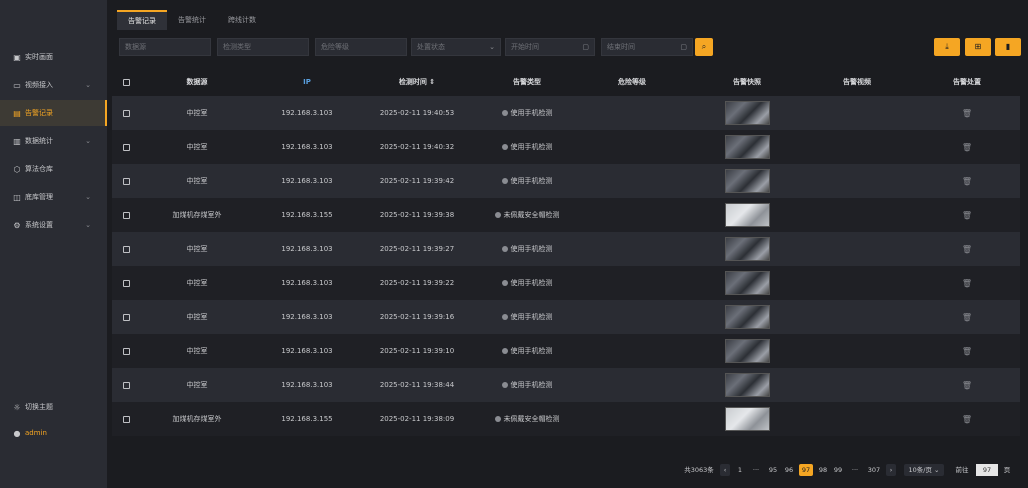 This screenshot has width=1028, height=488. Describe the element at coordinates (417, 317) in the screenshot. I see `cell-time: 2025-02-11 19:39:16` at that location.